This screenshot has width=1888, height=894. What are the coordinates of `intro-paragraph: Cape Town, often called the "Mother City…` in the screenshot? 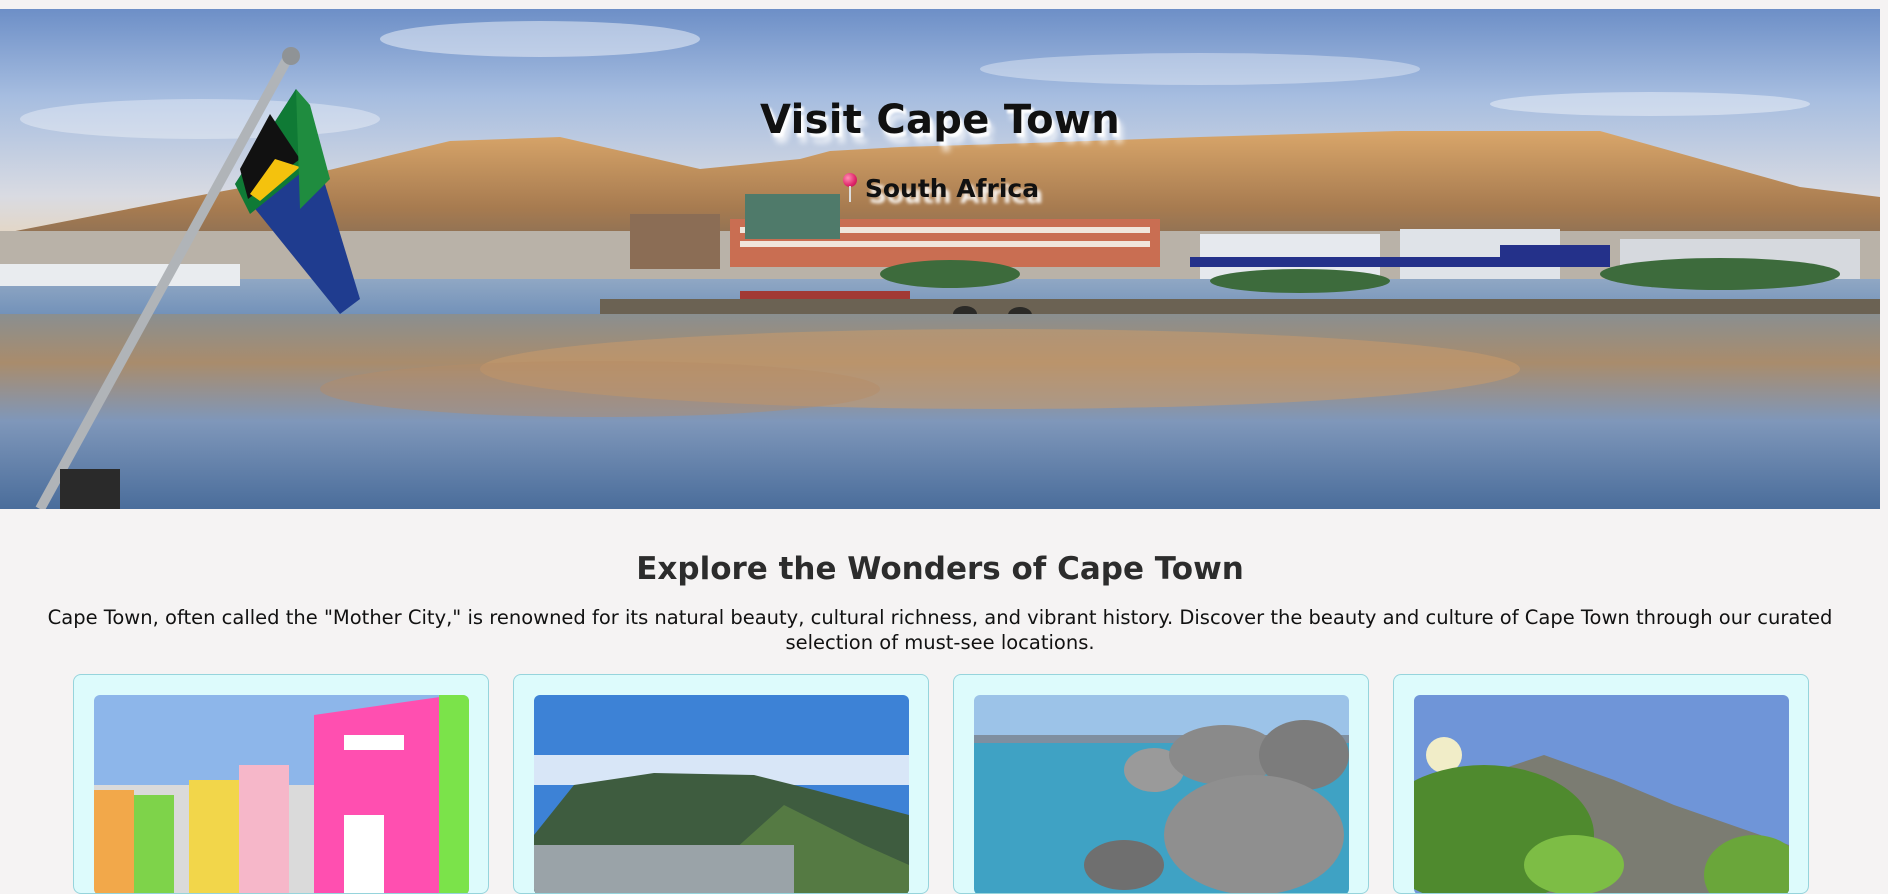 It's located at (940, 629).